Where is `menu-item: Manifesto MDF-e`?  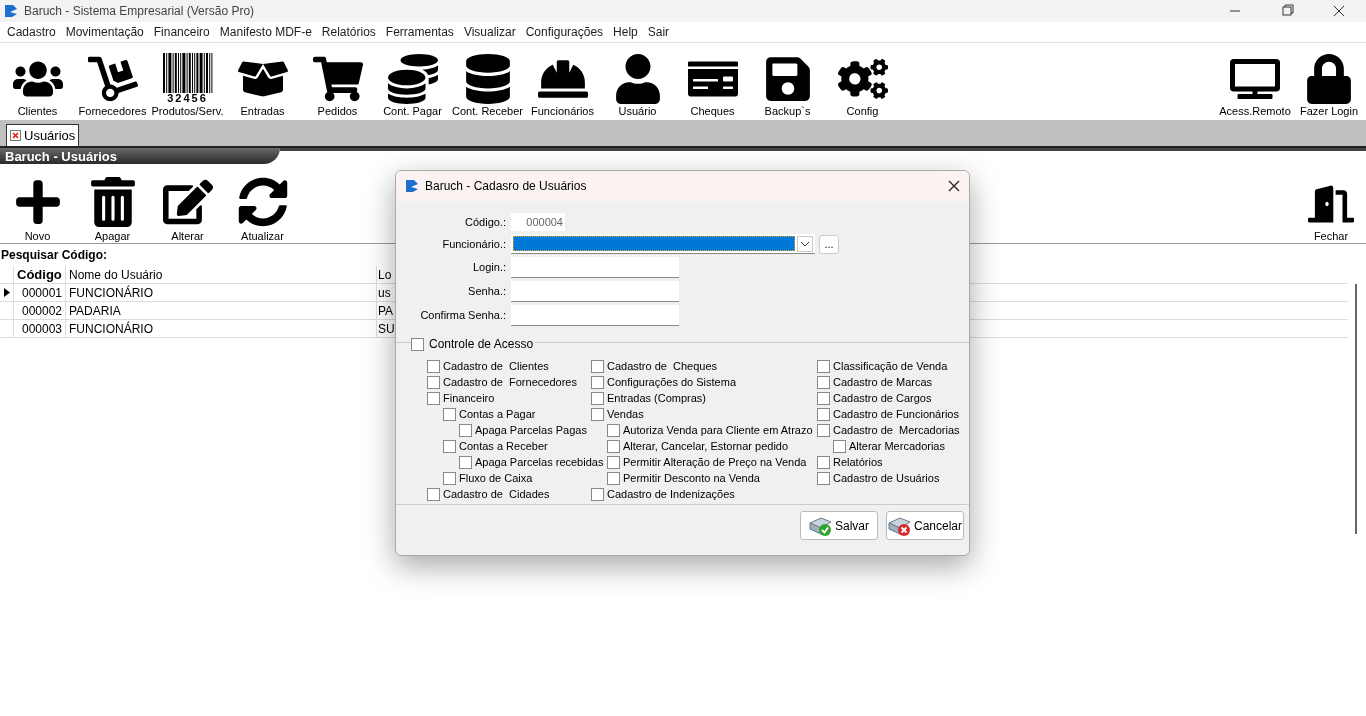 menu-item: Manifesto MDF-e is located at coordinates (265, 32).